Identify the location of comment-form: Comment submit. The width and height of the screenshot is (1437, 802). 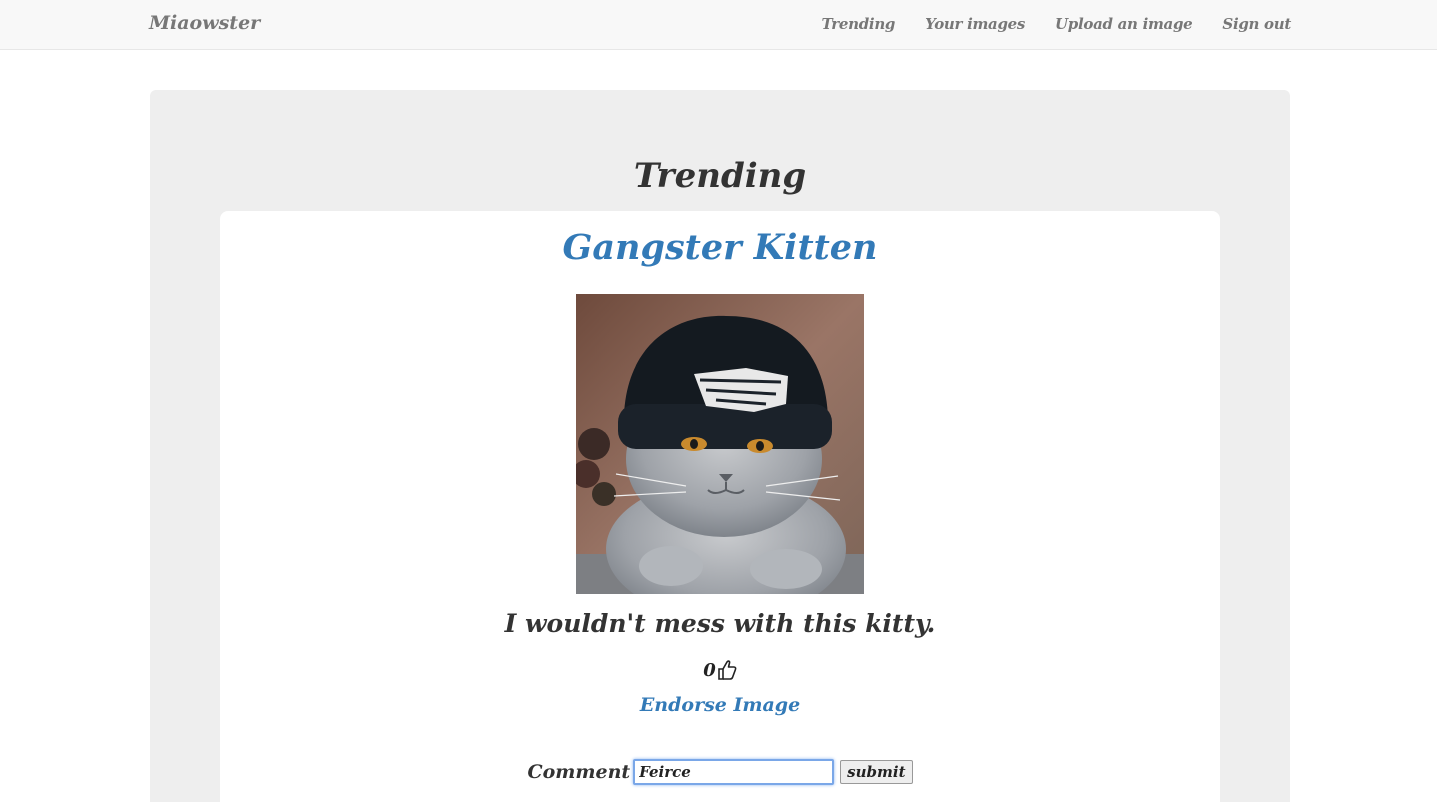
(720, 772).